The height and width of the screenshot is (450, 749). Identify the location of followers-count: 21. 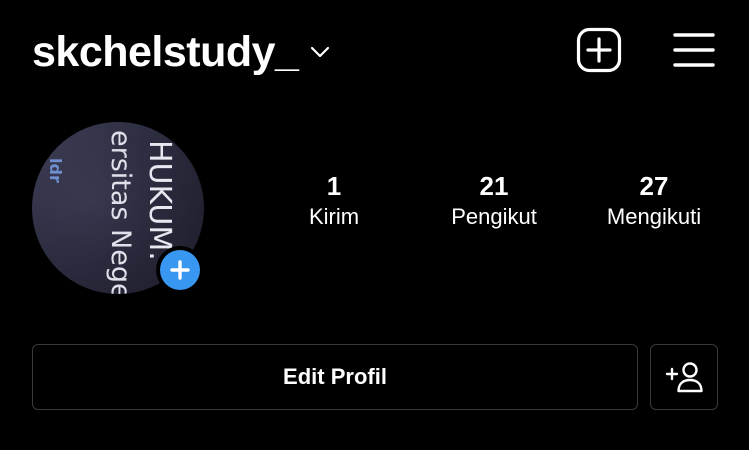
(494, 186).